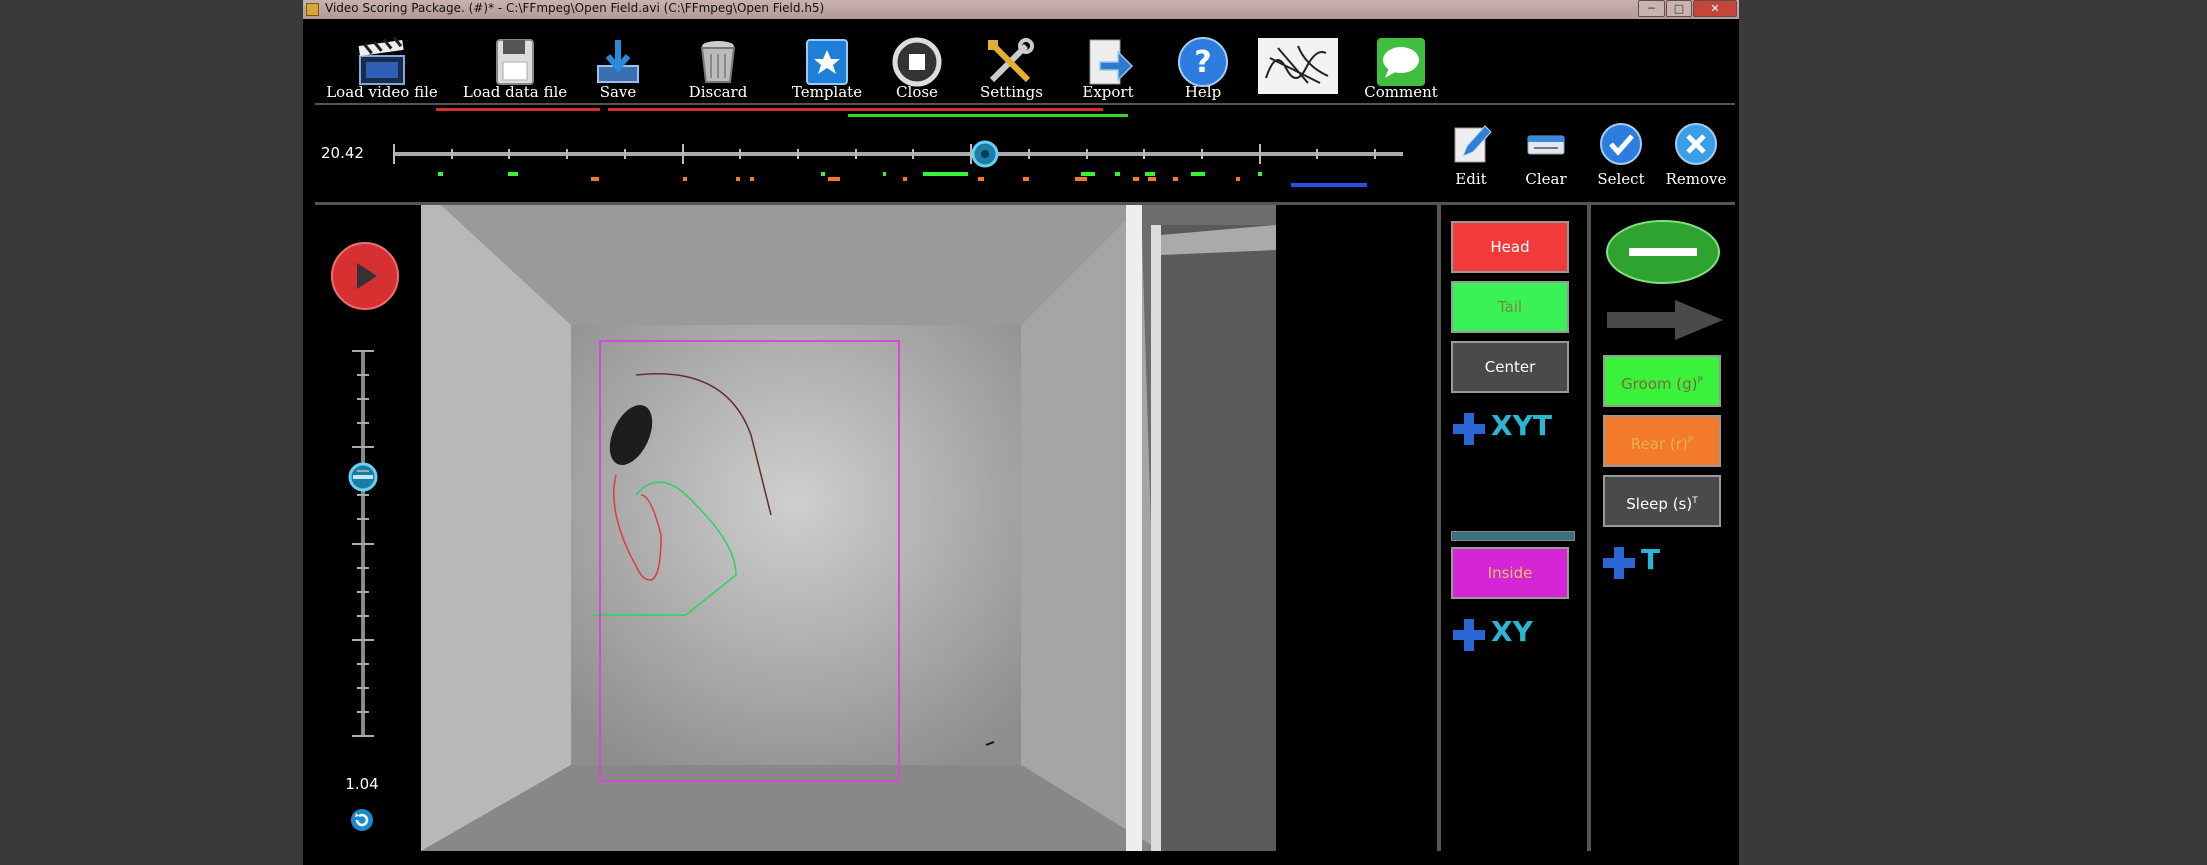 The width and height of the screenshot is (2207, 865). What do you see at coordinates (1011, 92) in the screenshot?
I see `settings-label: Settings` at bounding box center [1011, 92].